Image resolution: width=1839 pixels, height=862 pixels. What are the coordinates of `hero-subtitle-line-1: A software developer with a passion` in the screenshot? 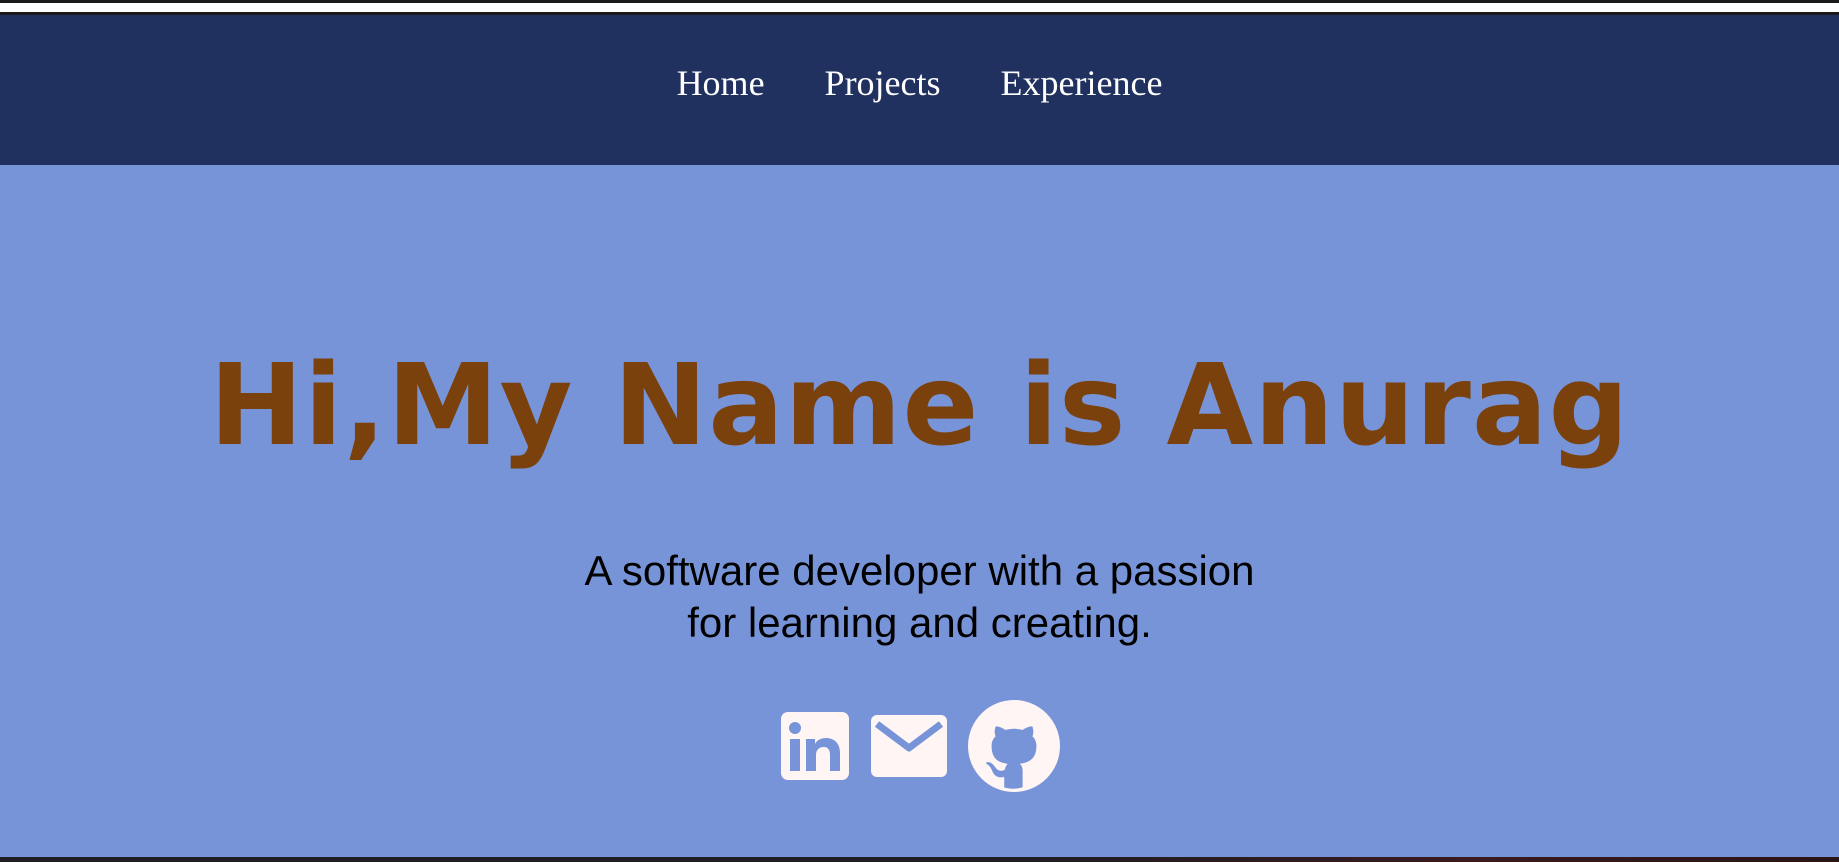 It's located at (919, 570).